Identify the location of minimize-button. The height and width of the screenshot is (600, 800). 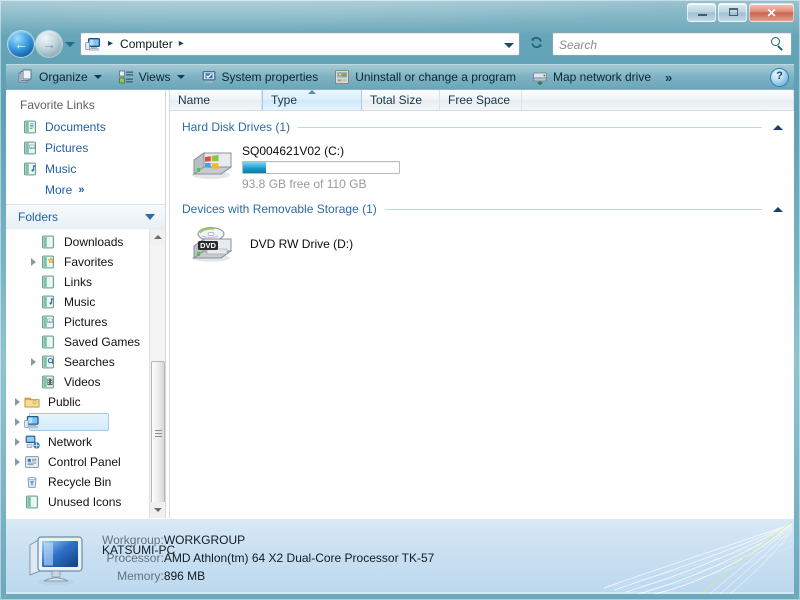
(701, 12).